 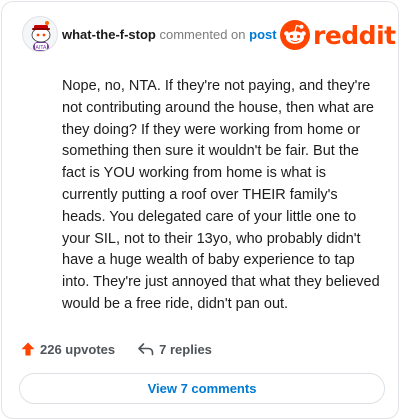 I want to click on reddit-logo: reddit, so click(x=338, y=35).